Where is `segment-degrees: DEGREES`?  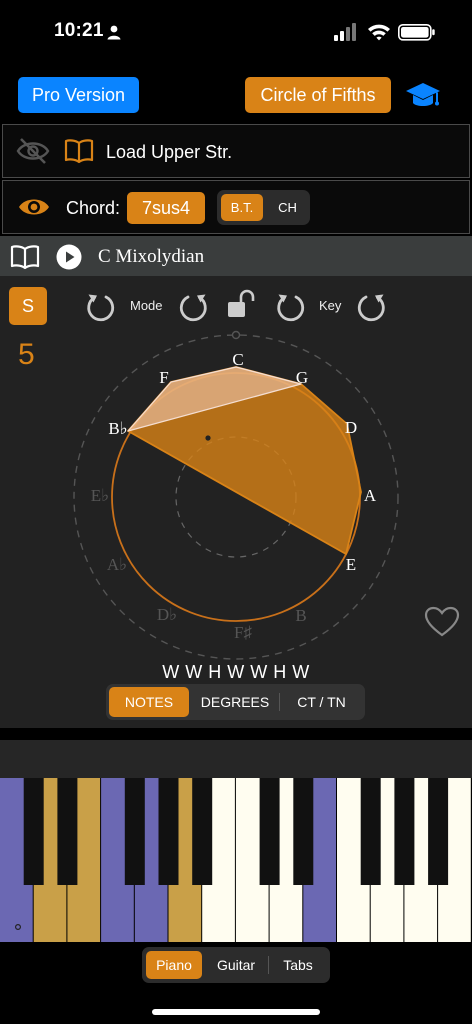 segment-degrees: DEGREES is located at coordinates (235, 702).